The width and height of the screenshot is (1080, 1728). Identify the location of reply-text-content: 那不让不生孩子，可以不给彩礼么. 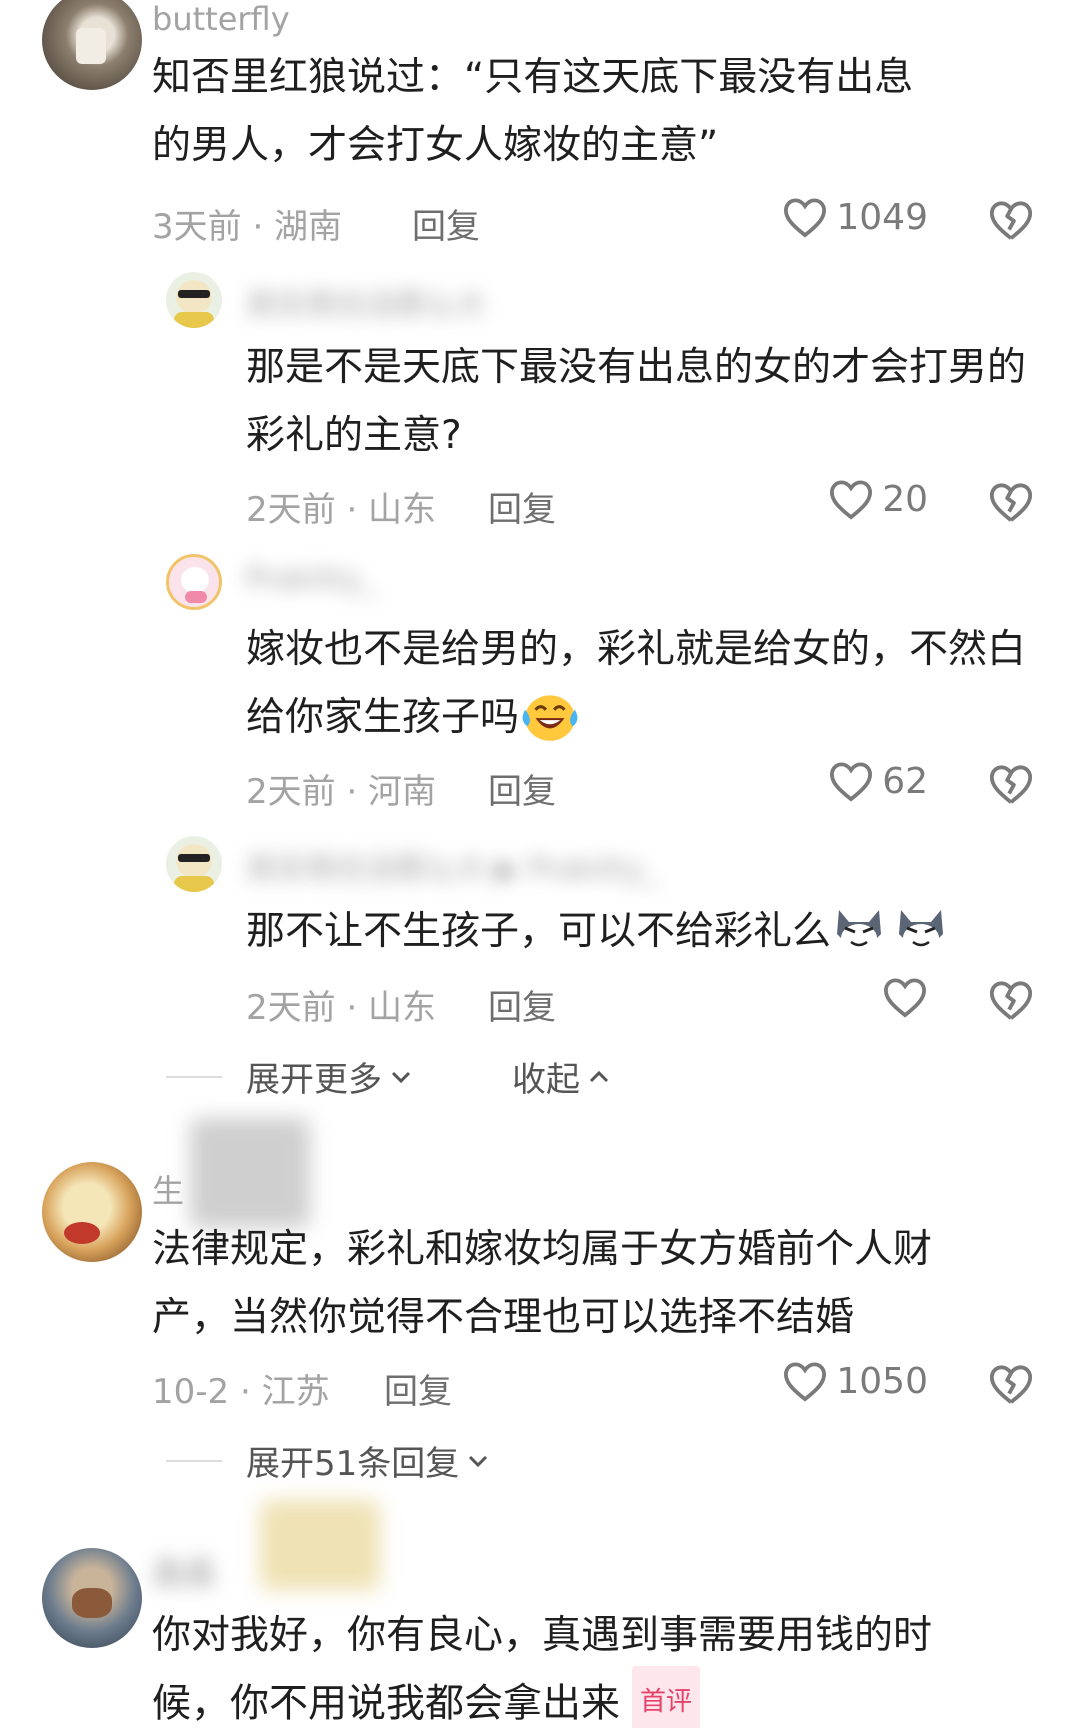
(539, 931).